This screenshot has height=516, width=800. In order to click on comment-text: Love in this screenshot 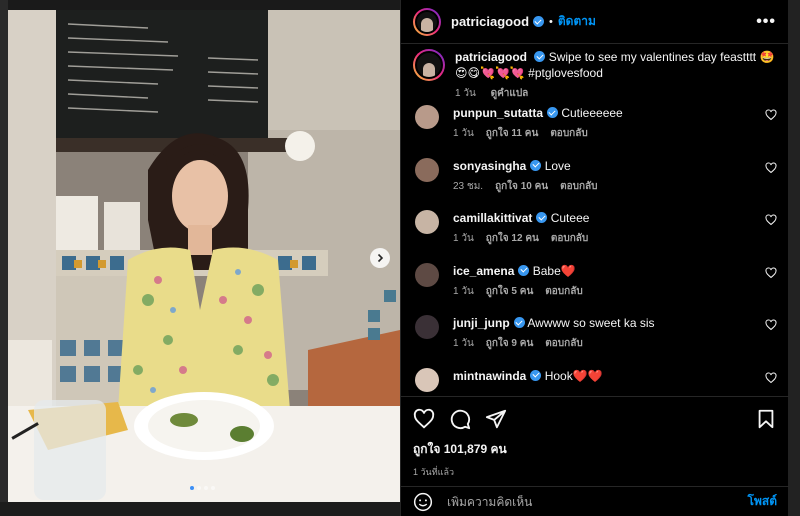, I will do `click(557, 165)`.